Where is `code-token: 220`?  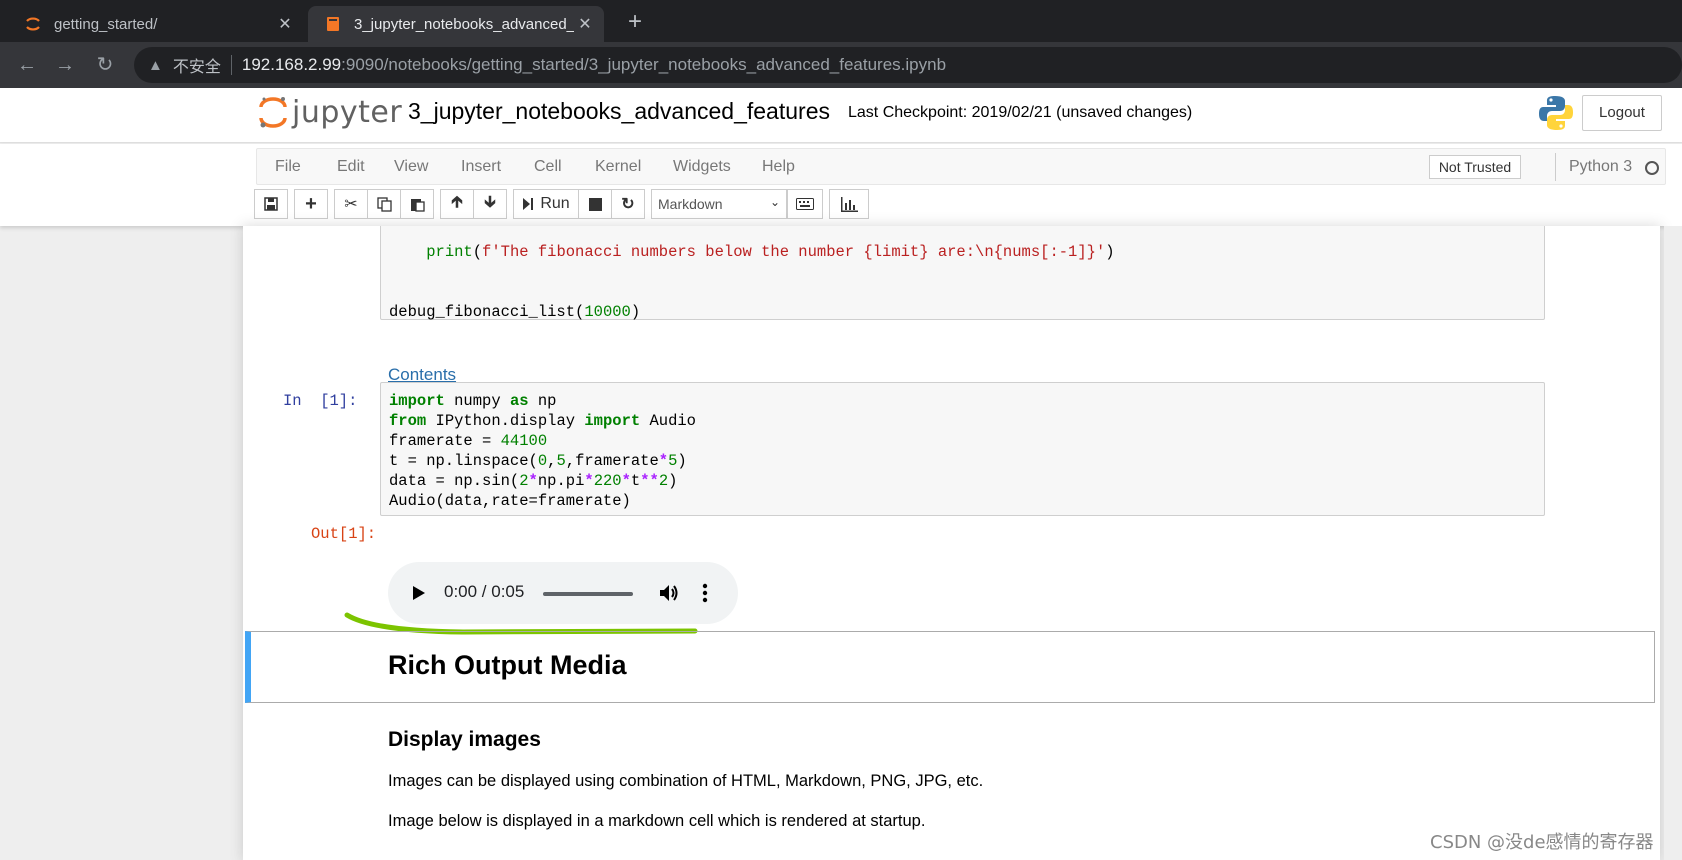
code-token: 220 is located at coordinates (607, 481).